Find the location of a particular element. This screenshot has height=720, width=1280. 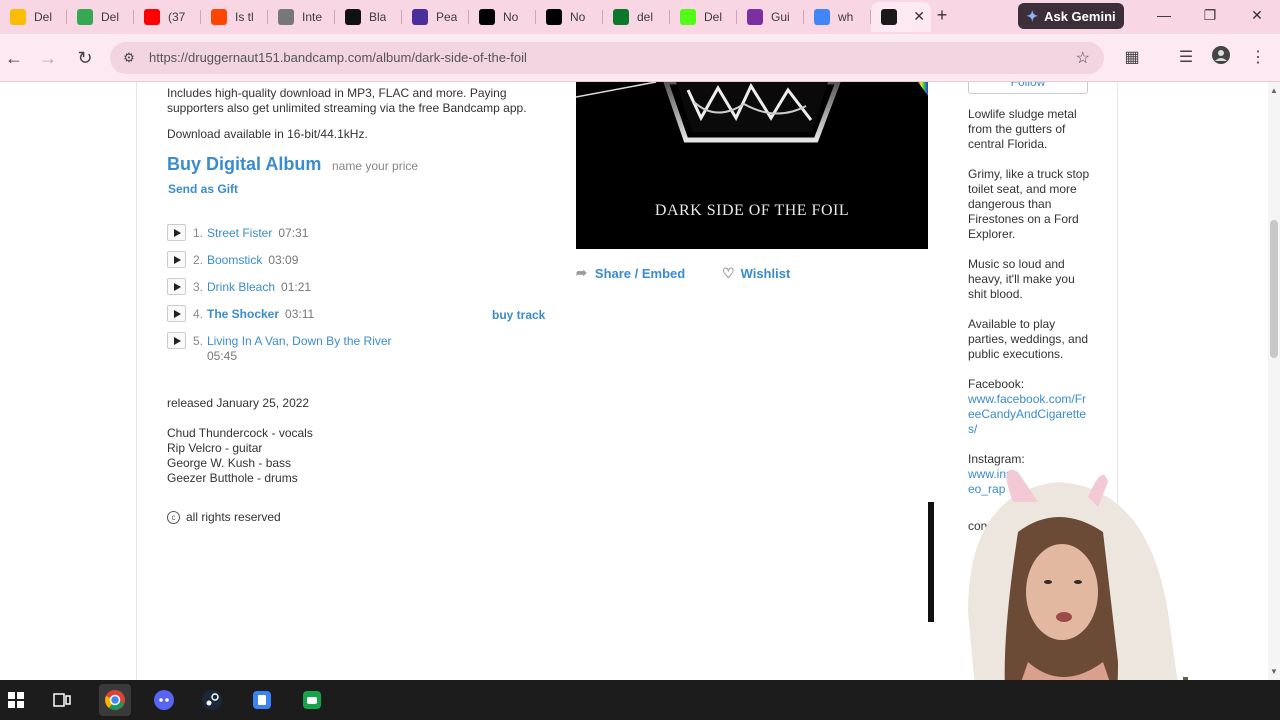

game-controller-taskbar-icon is located at coordinates (312, 700).